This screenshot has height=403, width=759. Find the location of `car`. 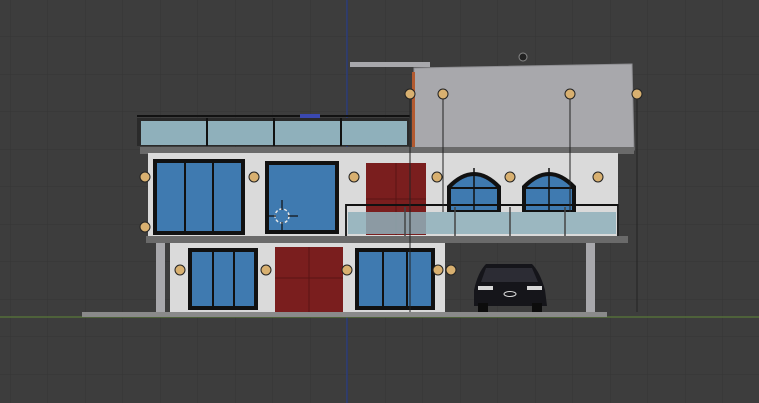

car is located at coordinates (510, 288).